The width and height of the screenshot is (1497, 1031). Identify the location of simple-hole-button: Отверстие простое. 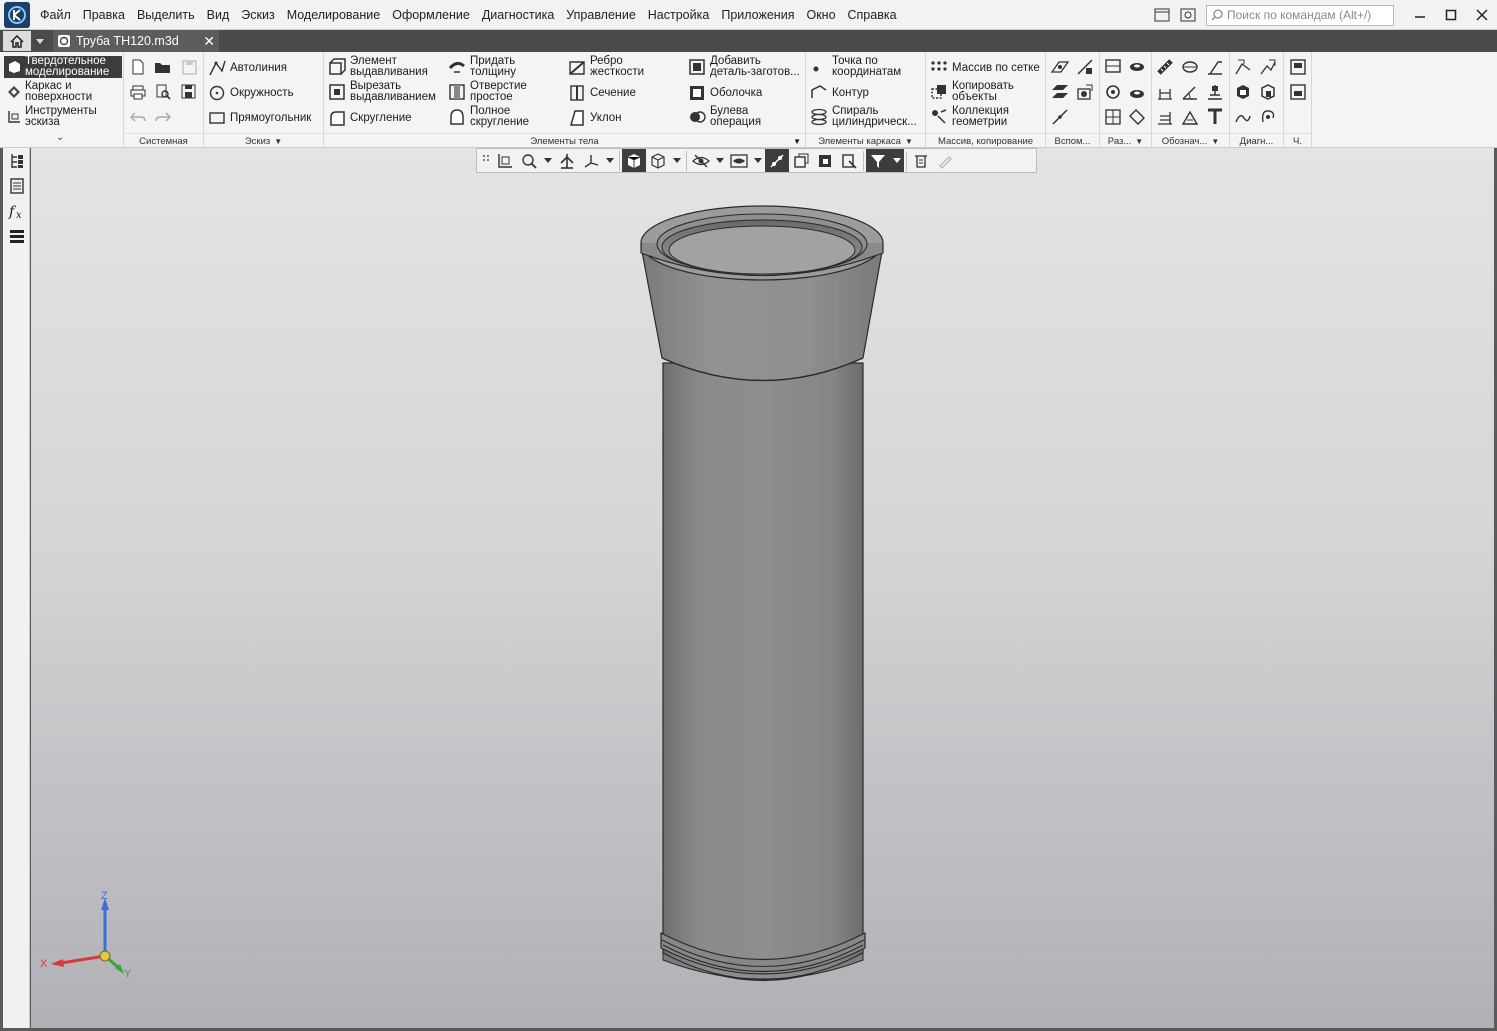
(487, 91).